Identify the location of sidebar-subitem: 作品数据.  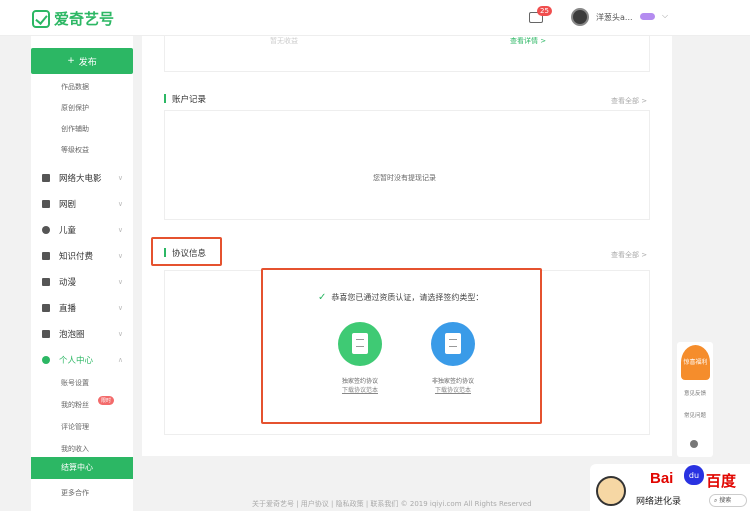
(75, 87).